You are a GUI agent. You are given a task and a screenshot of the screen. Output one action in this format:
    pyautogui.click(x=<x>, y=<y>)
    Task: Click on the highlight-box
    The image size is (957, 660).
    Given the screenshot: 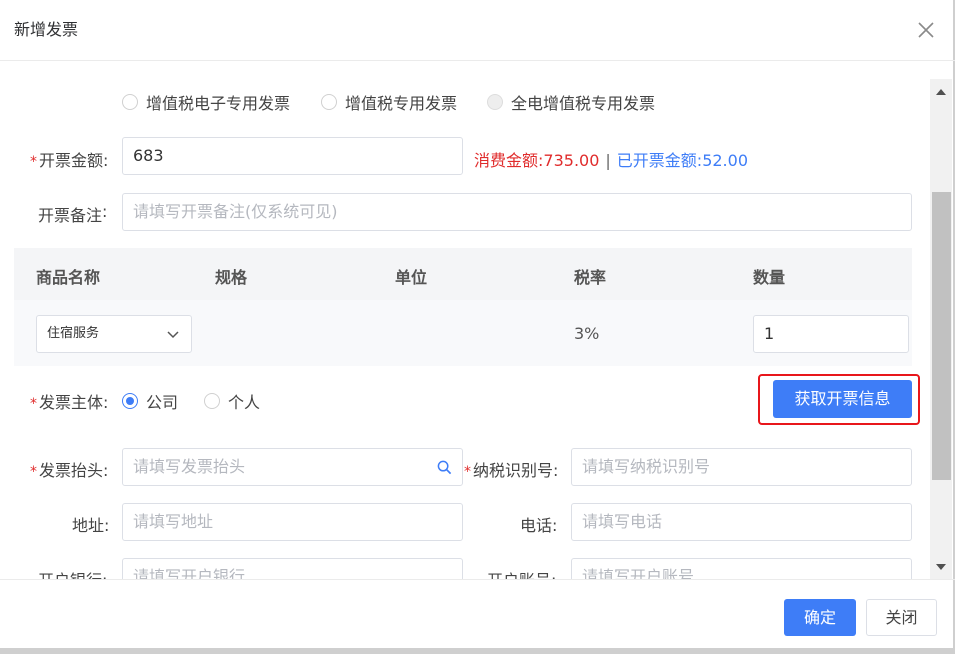 What is the action you would take?
    pyautogui.click(x=839, y=399)
    